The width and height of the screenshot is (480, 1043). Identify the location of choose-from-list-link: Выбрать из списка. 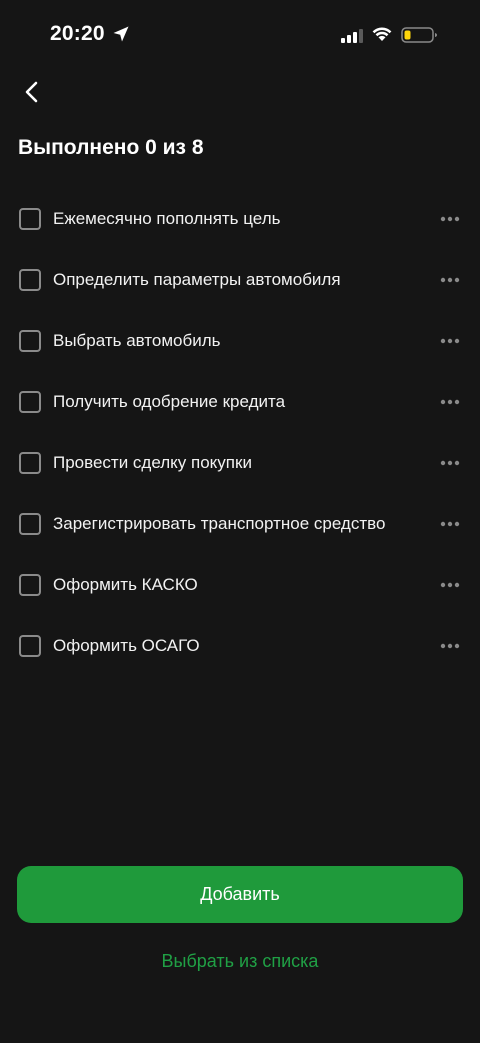
(240, 961).